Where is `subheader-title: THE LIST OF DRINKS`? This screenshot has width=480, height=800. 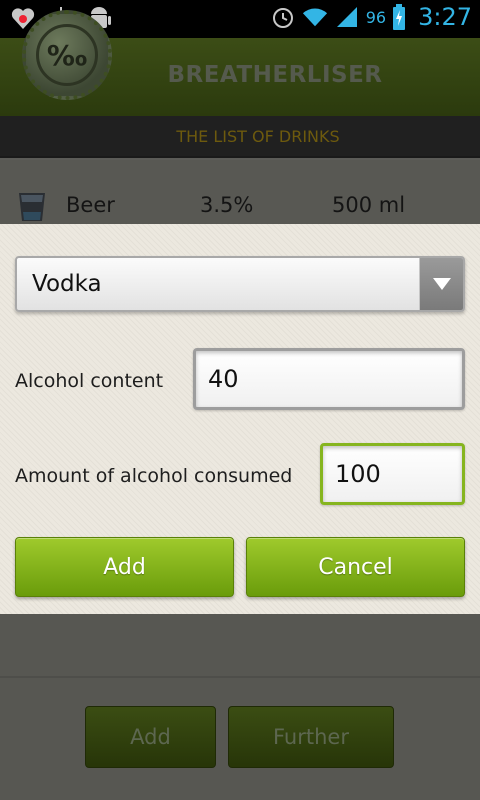
subheader-title: THE LIST OF DRINKS is located at coordinates (258, 136).